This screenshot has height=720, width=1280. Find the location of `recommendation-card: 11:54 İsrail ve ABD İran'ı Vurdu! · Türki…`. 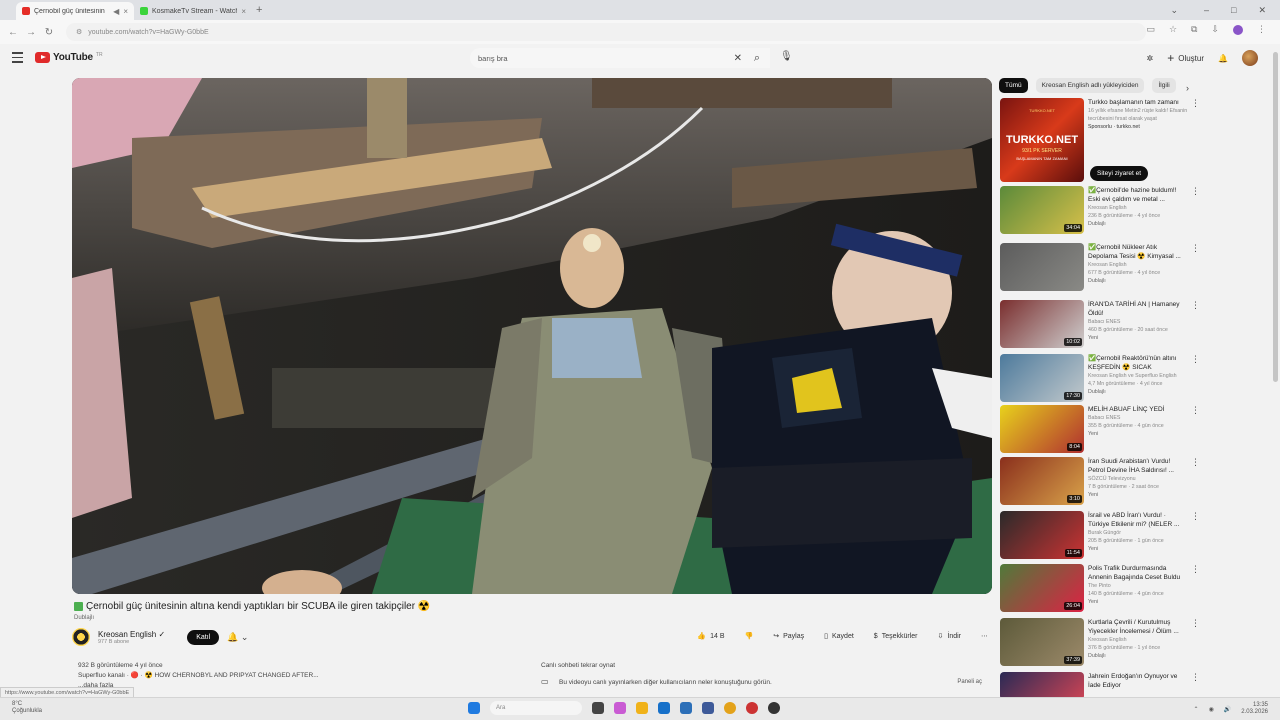

recommendation-card: 11:54 İsrail ve ABD İran'ı Vurdu! · Türki… is located at coordinates (1100, 535).